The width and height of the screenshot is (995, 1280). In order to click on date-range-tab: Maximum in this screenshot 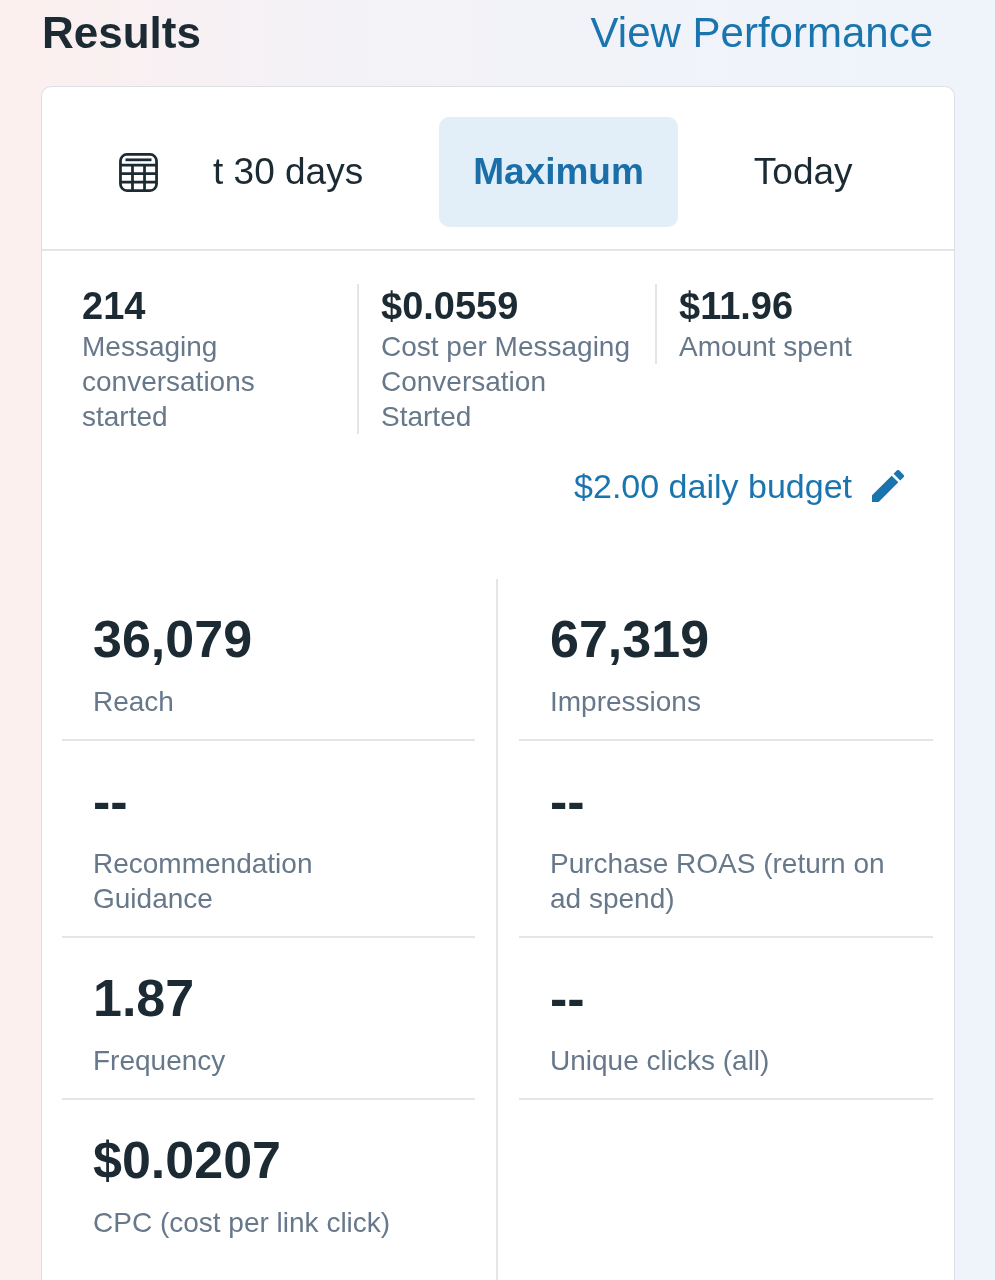, I will do `click(558, 172)`.